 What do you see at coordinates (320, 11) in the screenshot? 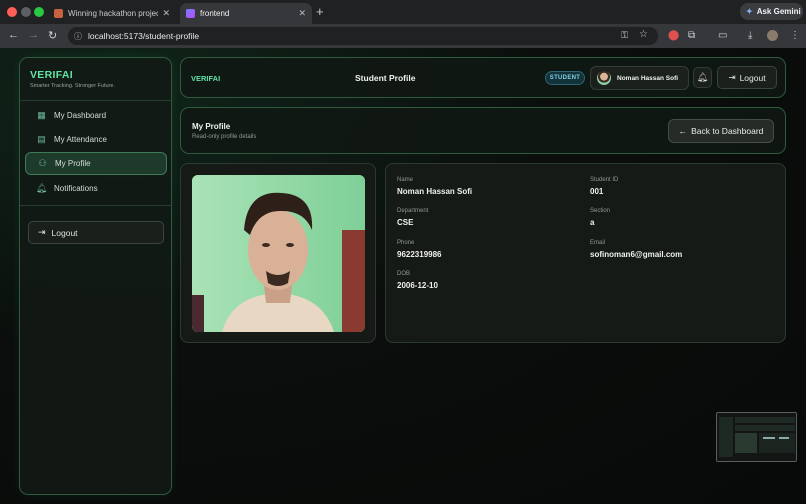
I see `new-tab-icon: +` at bounding box center [320, 11].